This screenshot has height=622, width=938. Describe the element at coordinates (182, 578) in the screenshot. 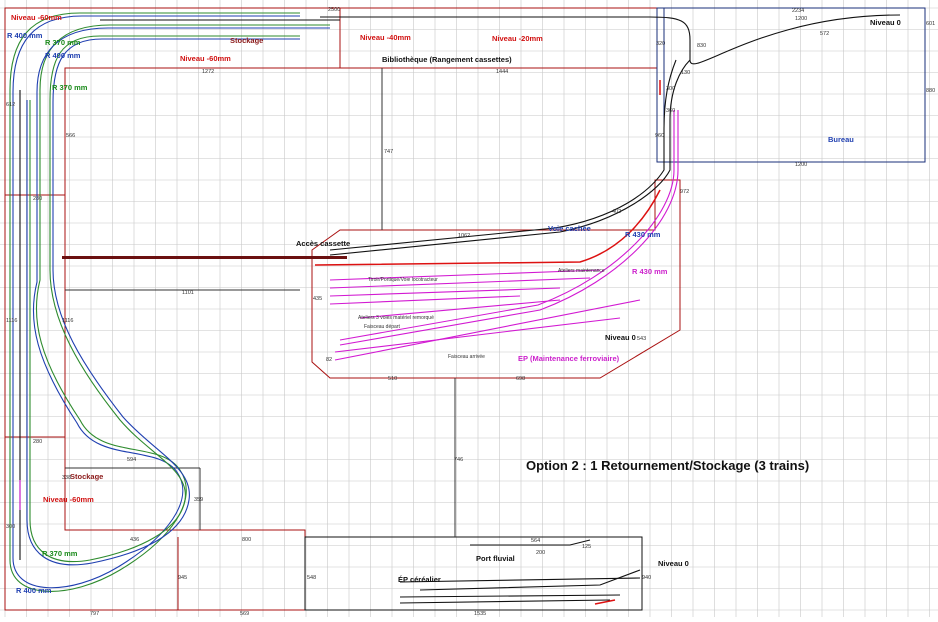

I see `dim-945: 945` at that location.